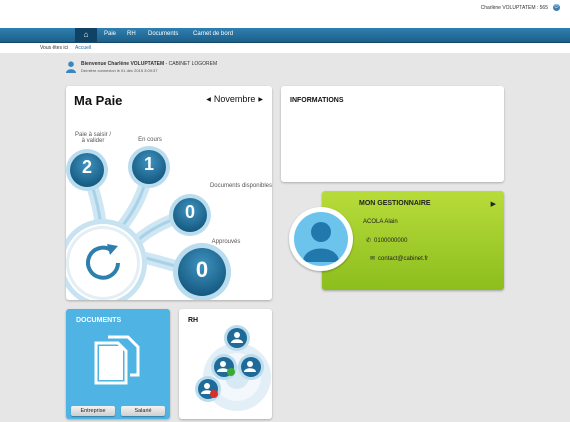  I want to click on paie-title: Ma Paie, so click(98, 100).